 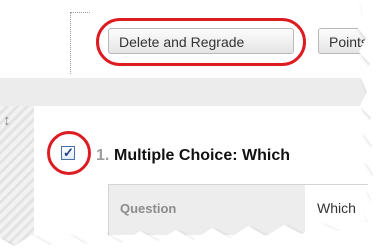 I want to click on drag-guide-corner, so click(x=80, y=19).